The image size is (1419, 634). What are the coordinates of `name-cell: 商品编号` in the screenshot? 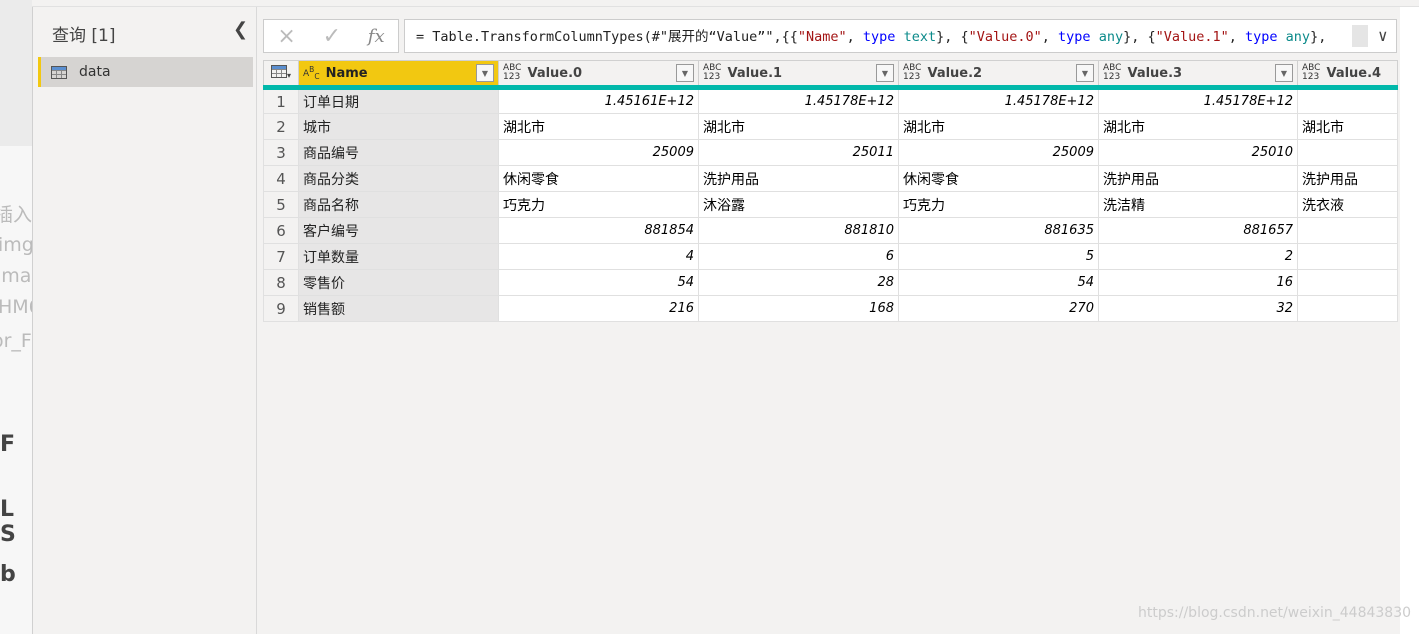 It's located at (398, 152).